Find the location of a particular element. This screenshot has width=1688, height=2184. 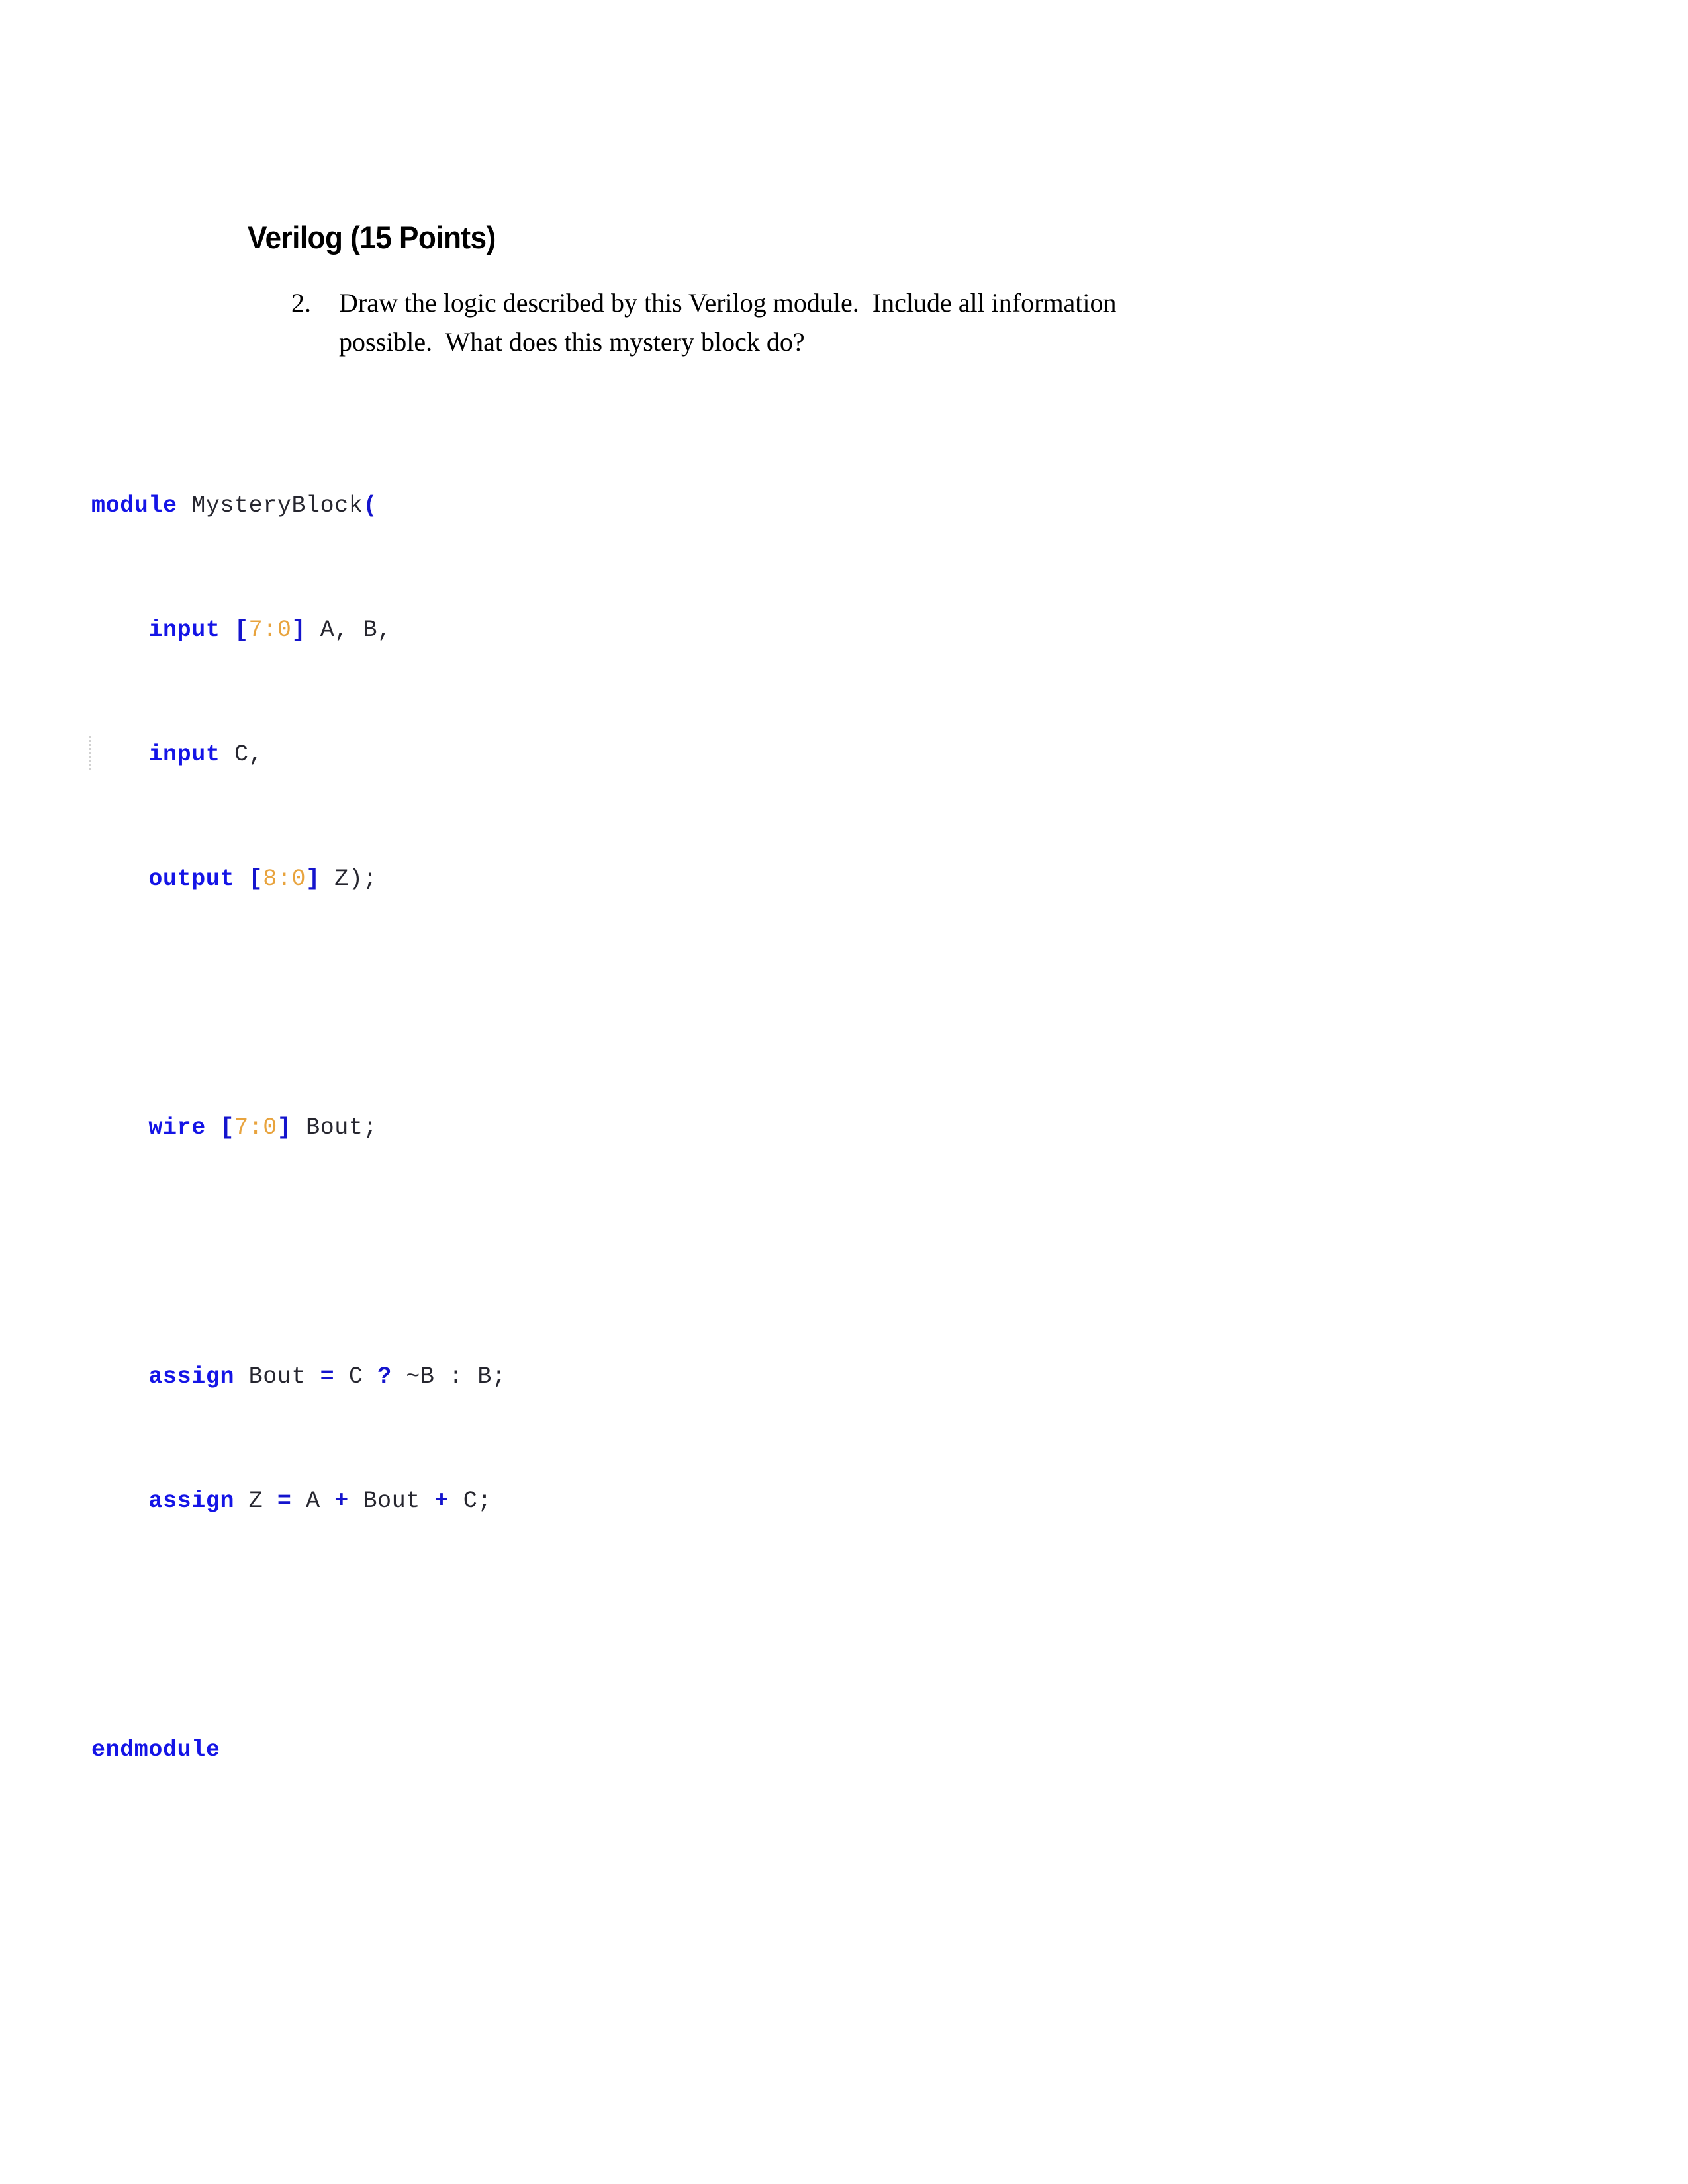

indent-guide-marker is located at coordinates (90, 753).